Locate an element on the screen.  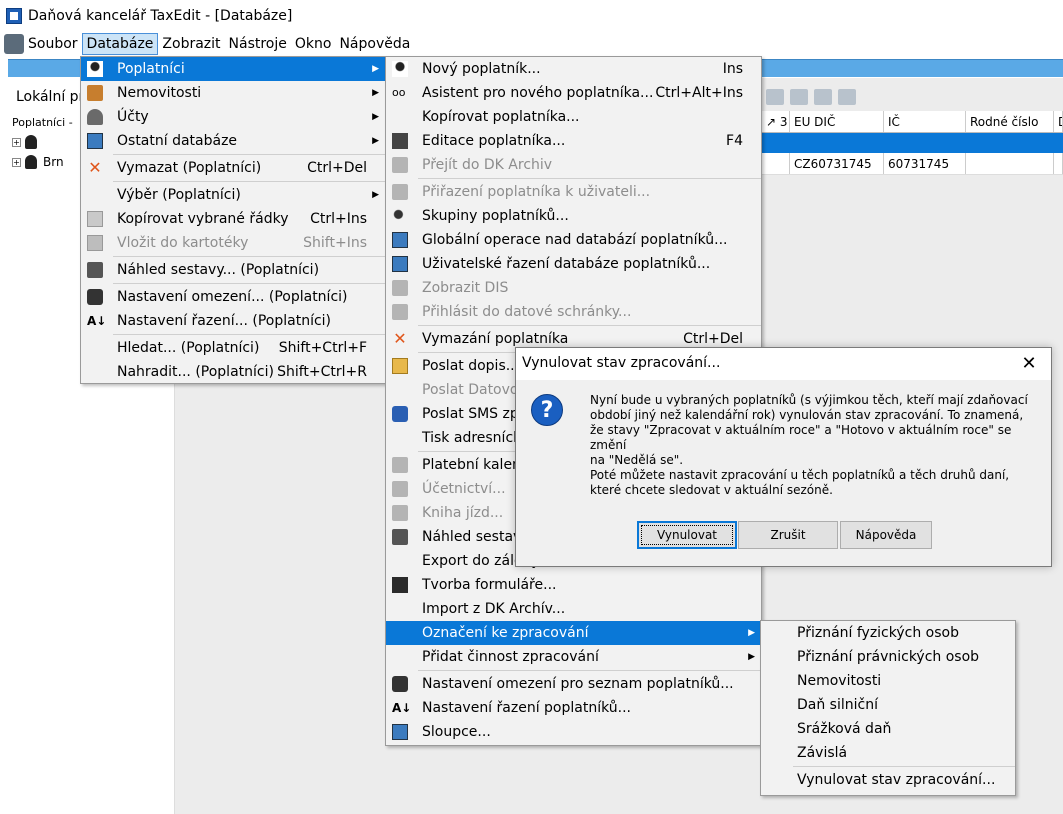
menu-napoveda: Nápověda is located at coordinates (374, 44).